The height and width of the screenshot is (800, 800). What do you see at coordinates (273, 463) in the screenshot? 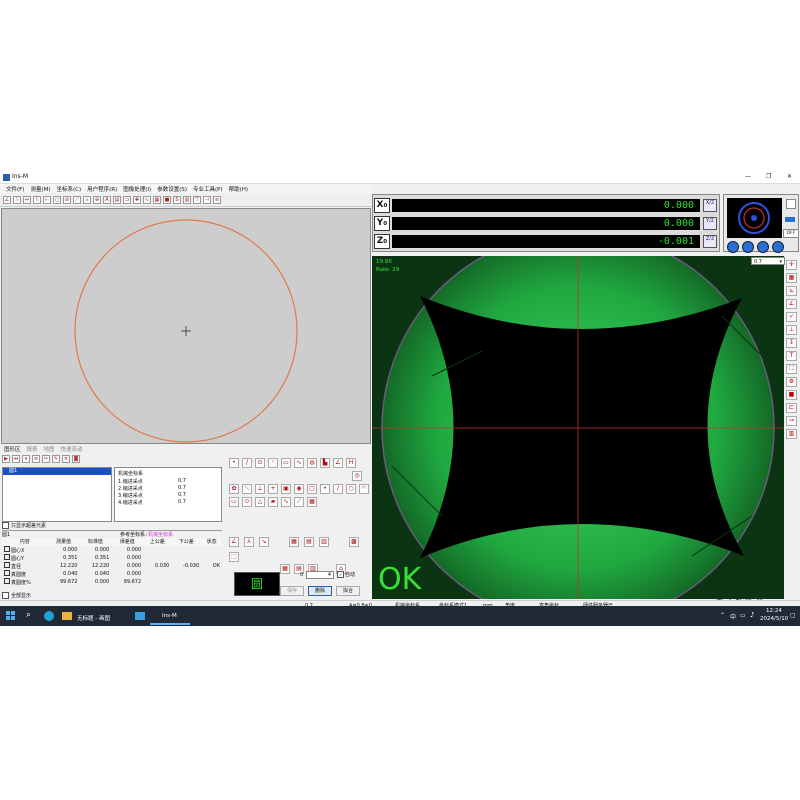
I see `arc-tool-icon: ◜` at bounding box center [273, 463].